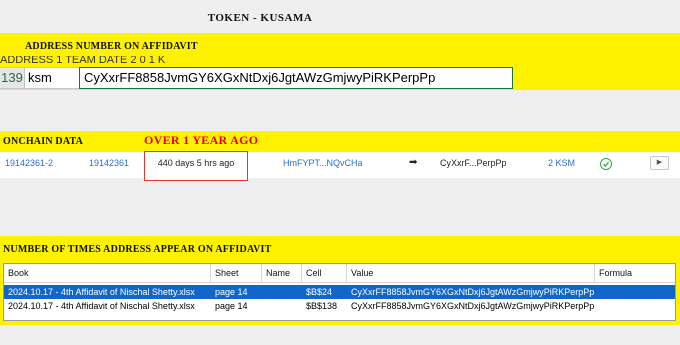 The width and height of the screenshot is (680, 345). Describe the element at coordinates (323, 165) in the screenshot. I see `from-address-link: HmFYPT...NQvCHa` at that location.